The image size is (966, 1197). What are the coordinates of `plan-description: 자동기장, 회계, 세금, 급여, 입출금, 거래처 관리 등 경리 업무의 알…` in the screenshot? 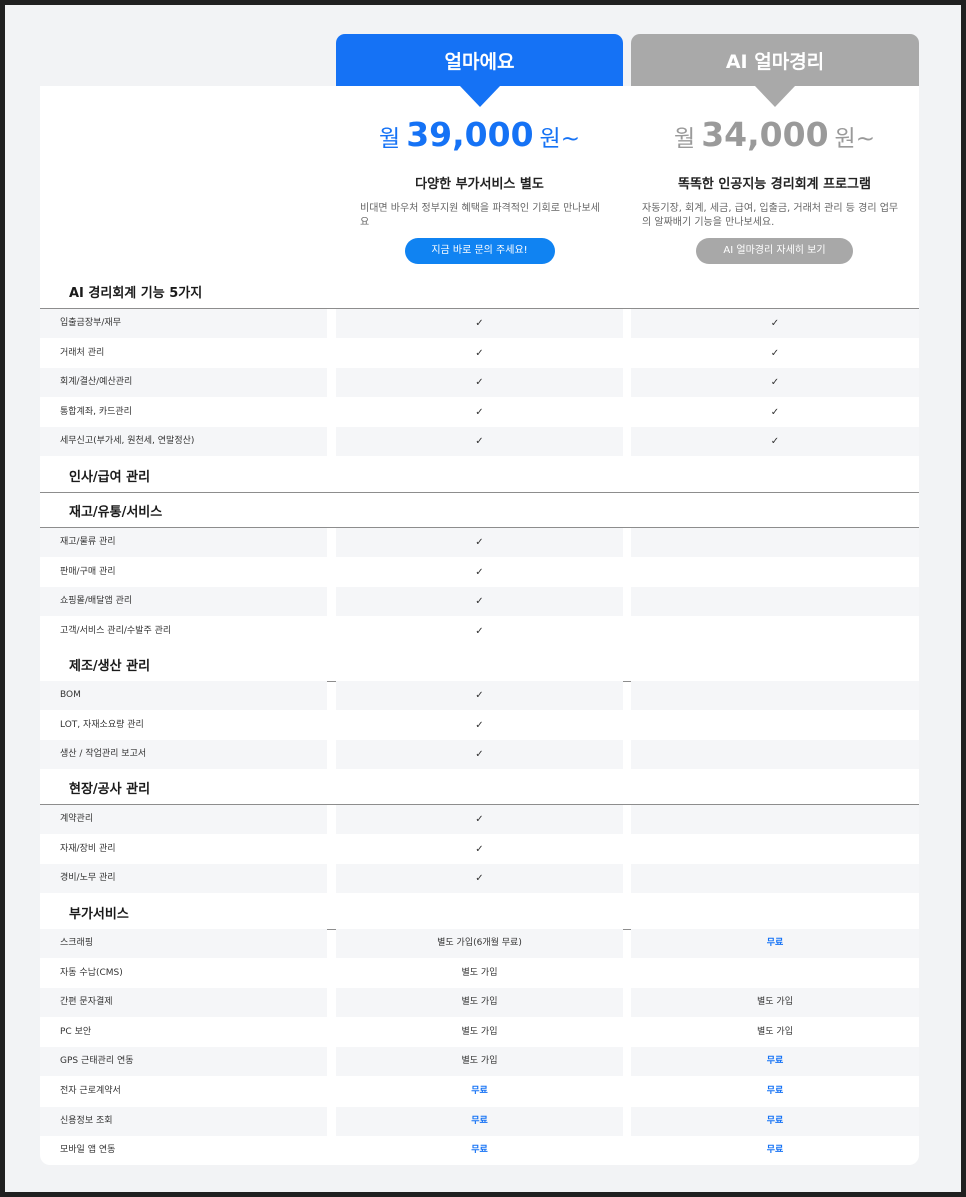 It's located at (770, 215).